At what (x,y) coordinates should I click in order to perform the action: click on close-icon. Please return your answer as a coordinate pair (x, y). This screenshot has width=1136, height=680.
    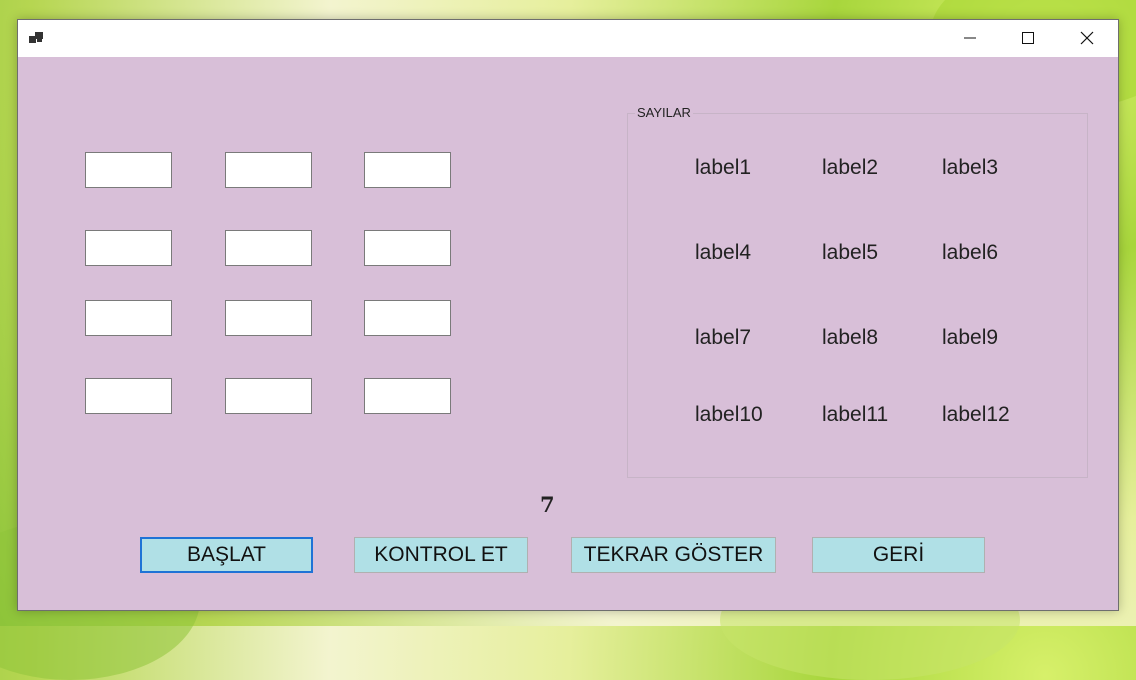
    Looking at the image, I should click on (1087, 38).